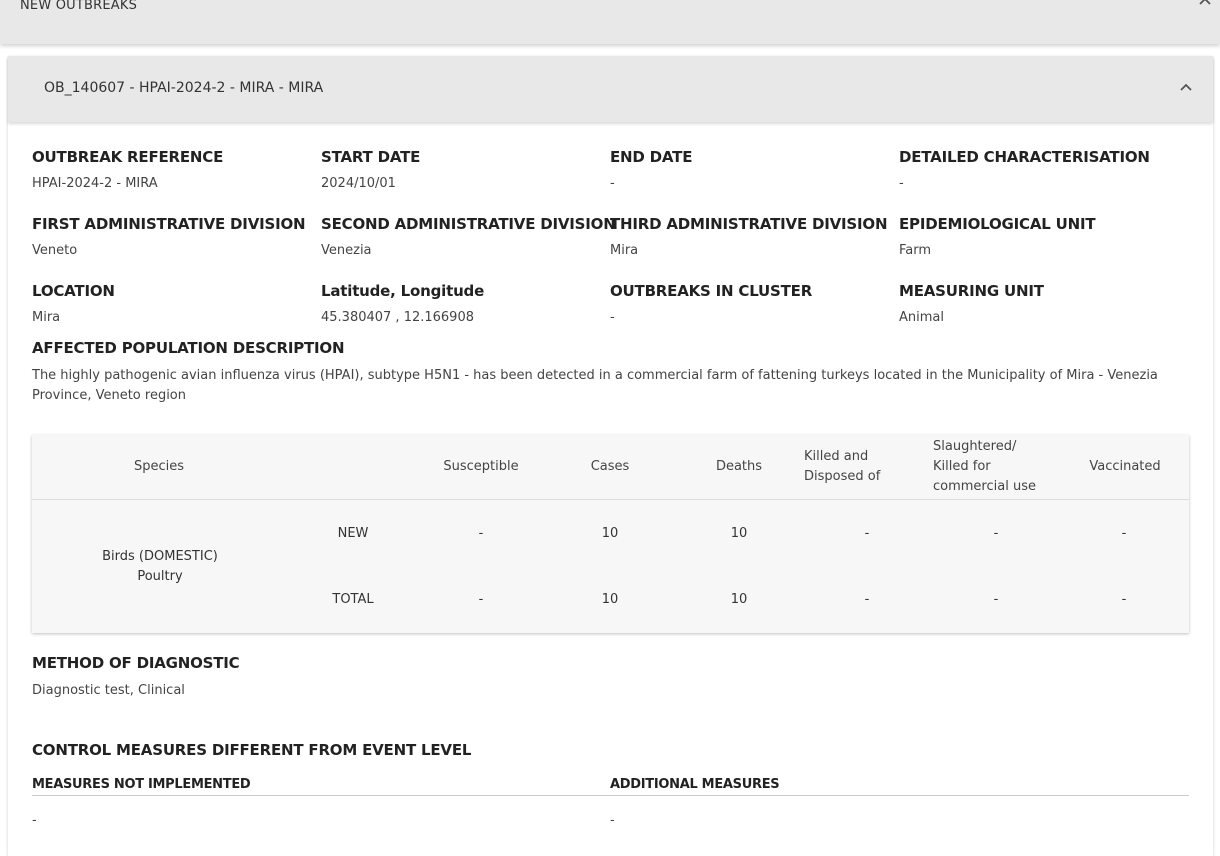 The image size is (1220, 856). What do you see at coordinates (108, 690) in the screenshot?
I see `method-of-diagnostic-value: Diagnostic test, Clinical` at bounding box center [108, 690].